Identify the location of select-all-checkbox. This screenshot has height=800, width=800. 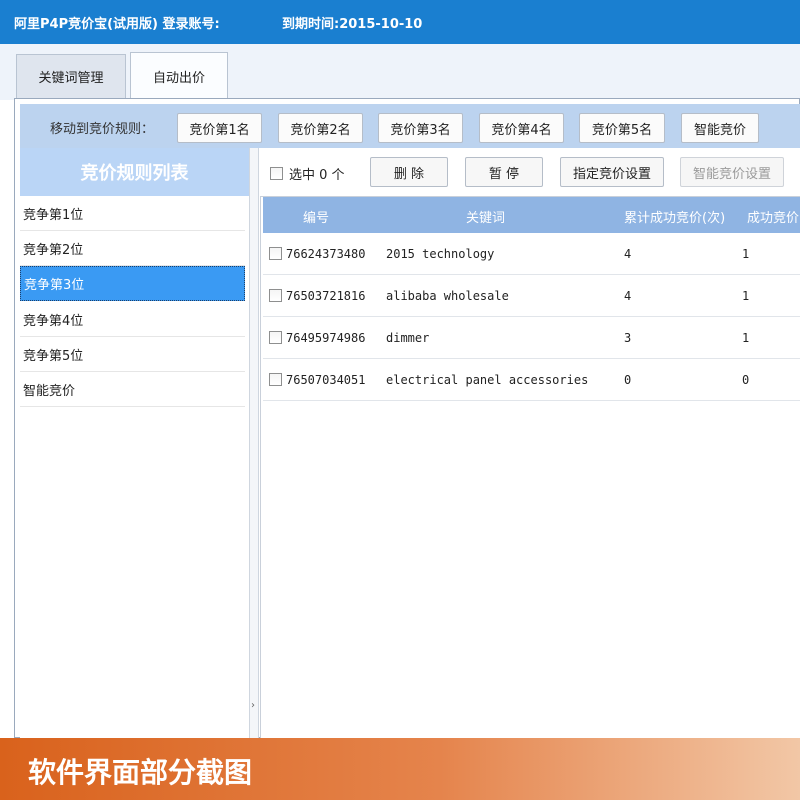
(276, 173).